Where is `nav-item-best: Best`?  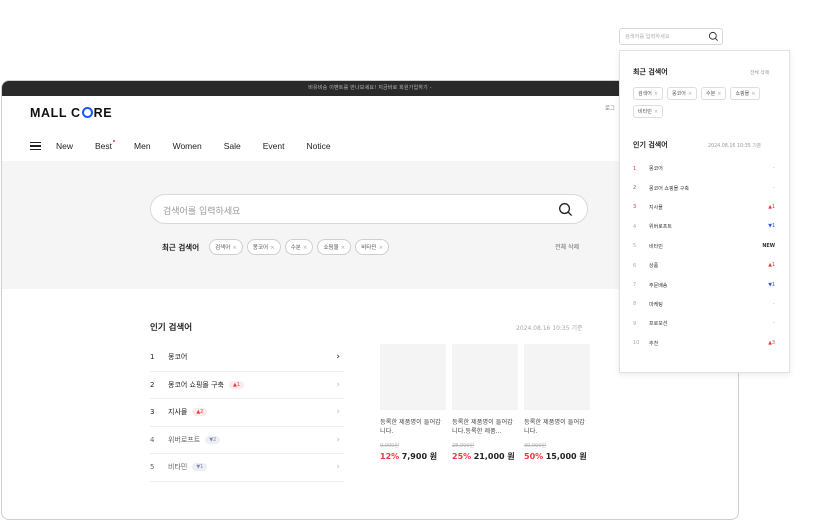
nav-item-best: Best is located at coordinates (105, 145).